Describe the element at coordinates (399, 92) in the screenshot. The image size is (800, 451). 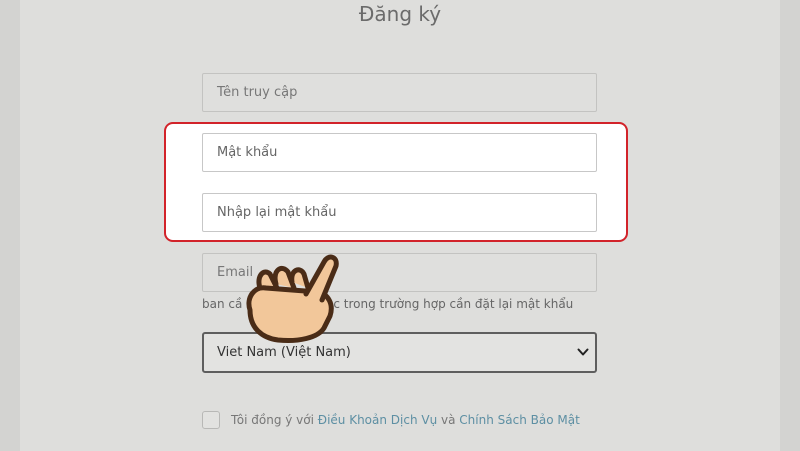
I see `username-field: Tên truy cập` at that location.